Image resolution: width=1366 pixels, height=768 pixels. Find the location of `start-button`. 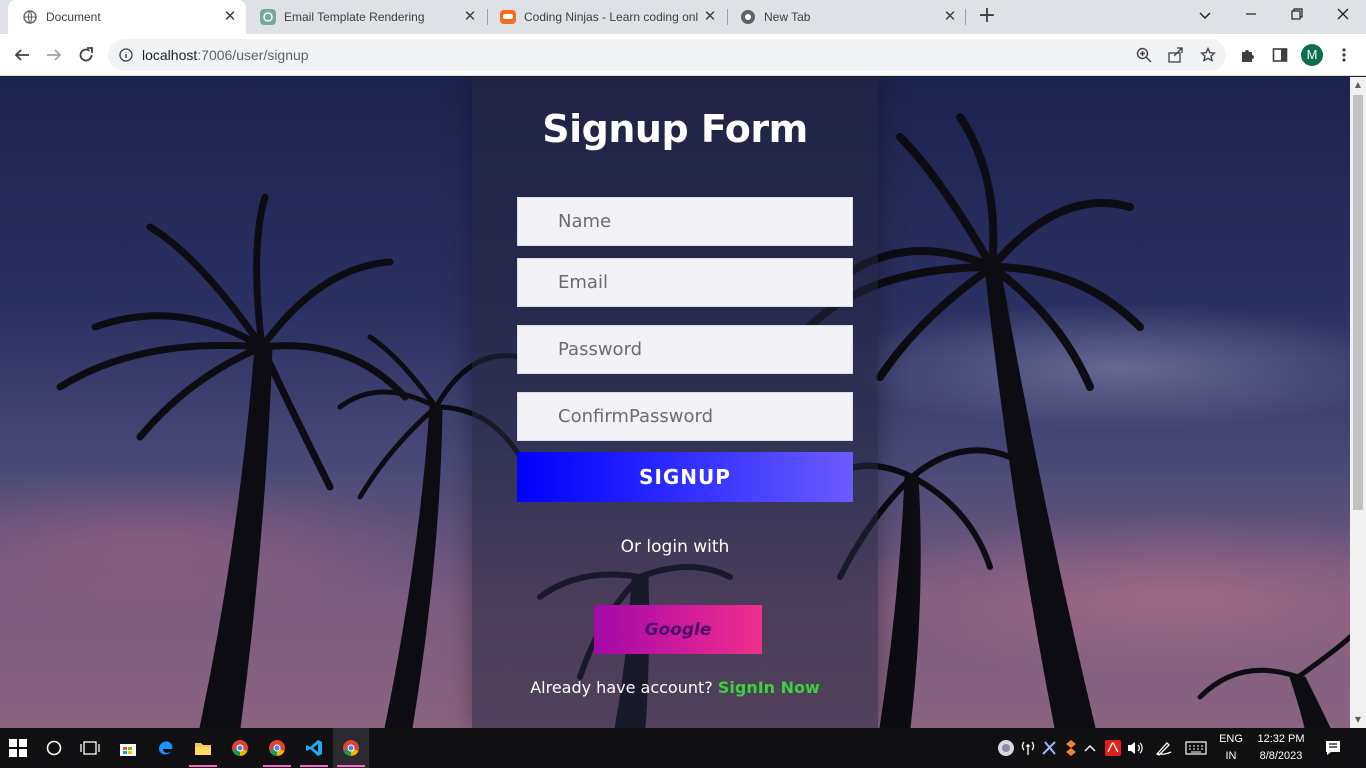

start-button is located at coordinates (18, 748).